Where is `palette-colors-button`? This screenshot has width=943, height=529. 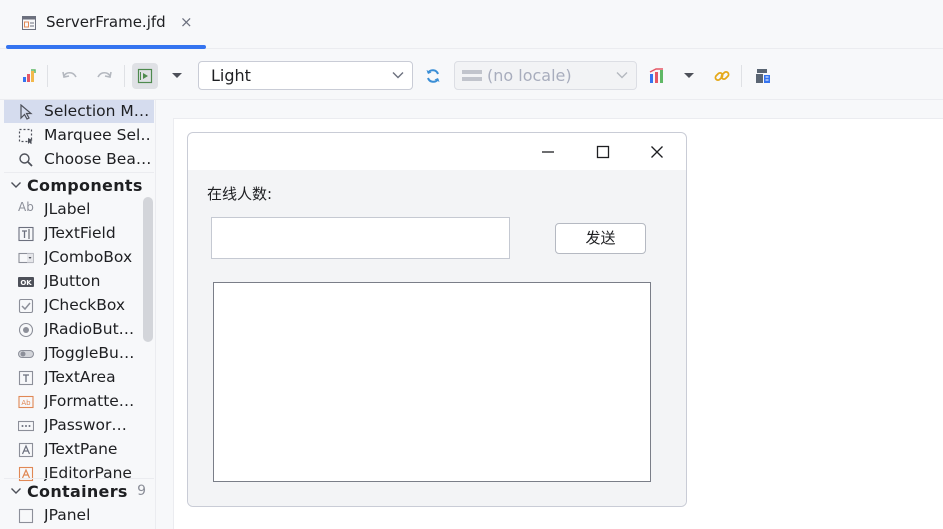 palette-colors-button is located at coordinates (29, 76).